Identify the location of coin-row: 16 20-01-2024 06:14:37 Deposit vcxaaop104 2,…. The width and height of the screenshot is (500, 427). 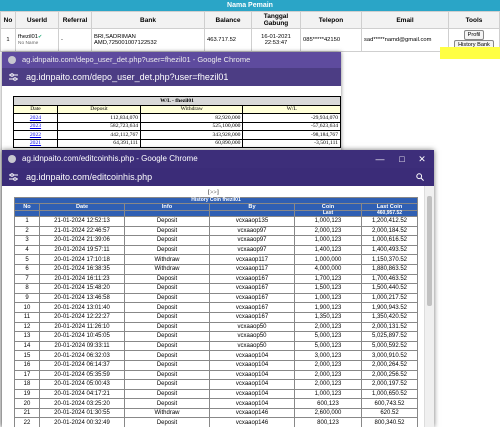
(216, 365).